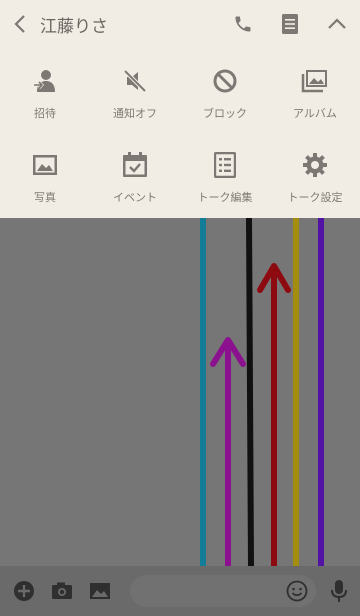 The width and height of the screenshot is (360, 616). I want to click on message-input-bar, so click(180, 591).